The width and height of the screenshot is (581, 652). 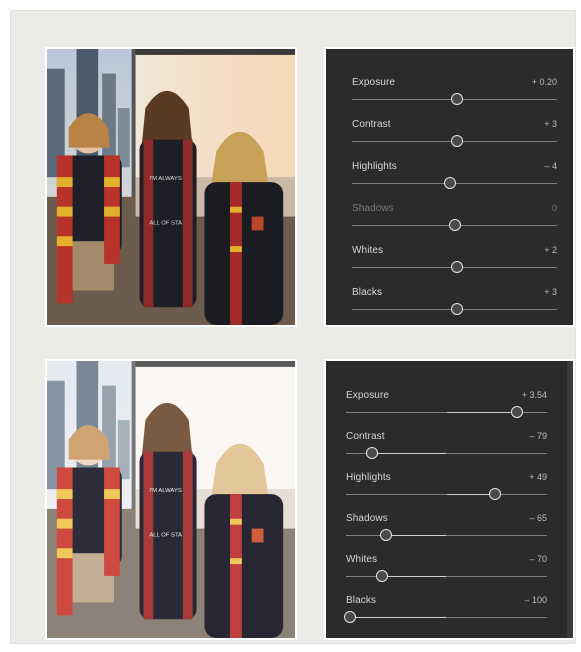 I want to click on slider-exposure: Exposure + 3.54, so click(x=449, y=410).